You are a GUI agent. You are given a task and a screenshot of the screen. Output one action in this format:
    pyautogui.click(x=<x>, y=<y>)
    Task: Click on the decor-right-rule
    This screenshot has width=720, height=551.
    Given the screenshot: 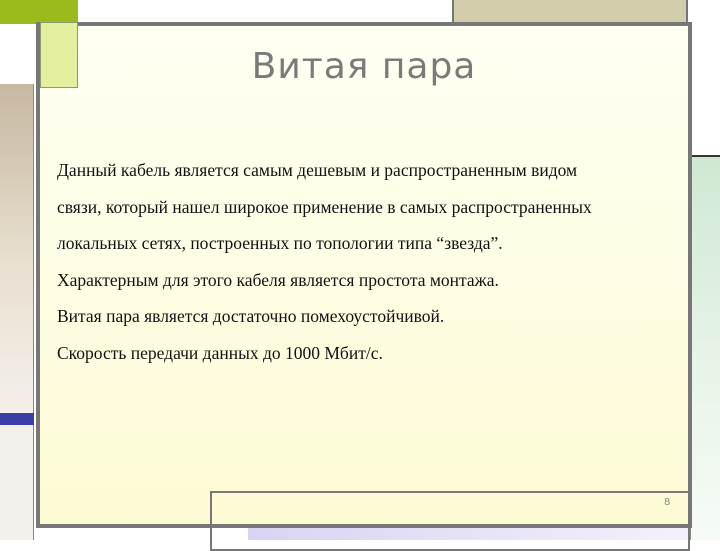 What is the action you would take?
    pyautogui.click(x=705, y=156)
    